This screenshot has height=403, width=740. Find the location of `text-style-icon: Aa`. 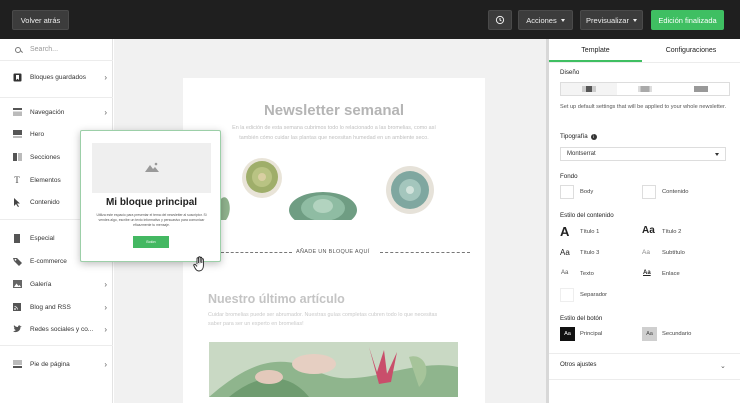

text-style-icon: Aa is located at coordinates (564, 273).